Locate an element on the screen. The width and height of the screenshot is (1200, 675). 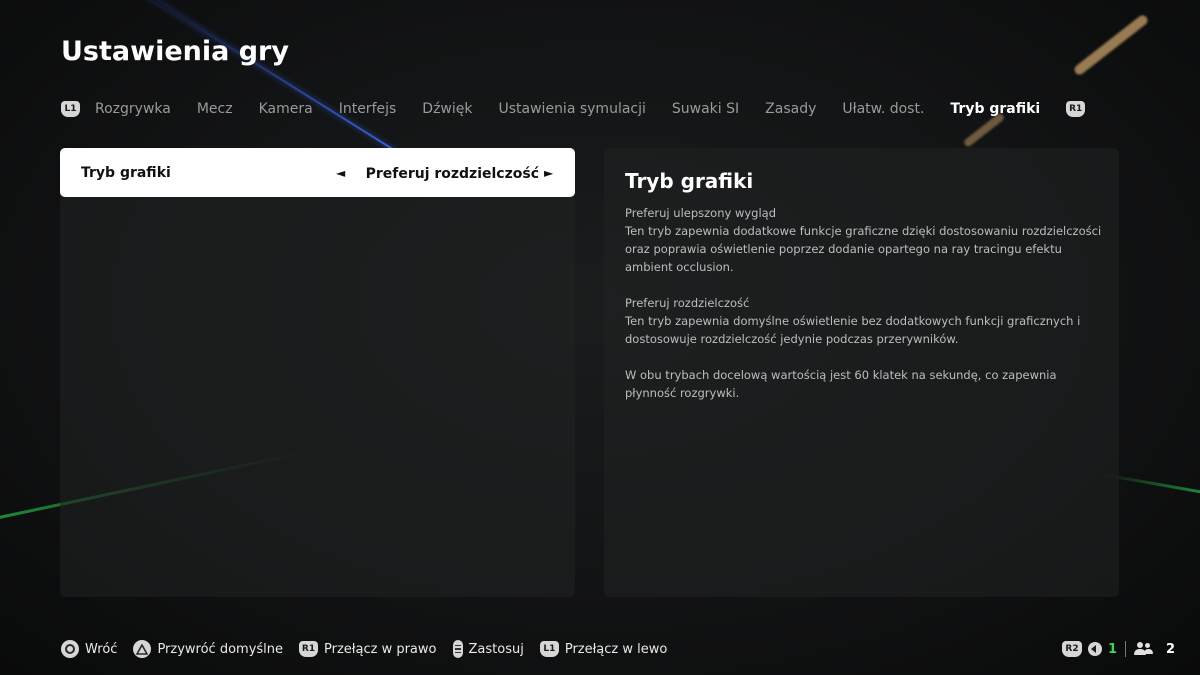
status-indicators: R2 1 2 is located at coordinates (1118, 649).